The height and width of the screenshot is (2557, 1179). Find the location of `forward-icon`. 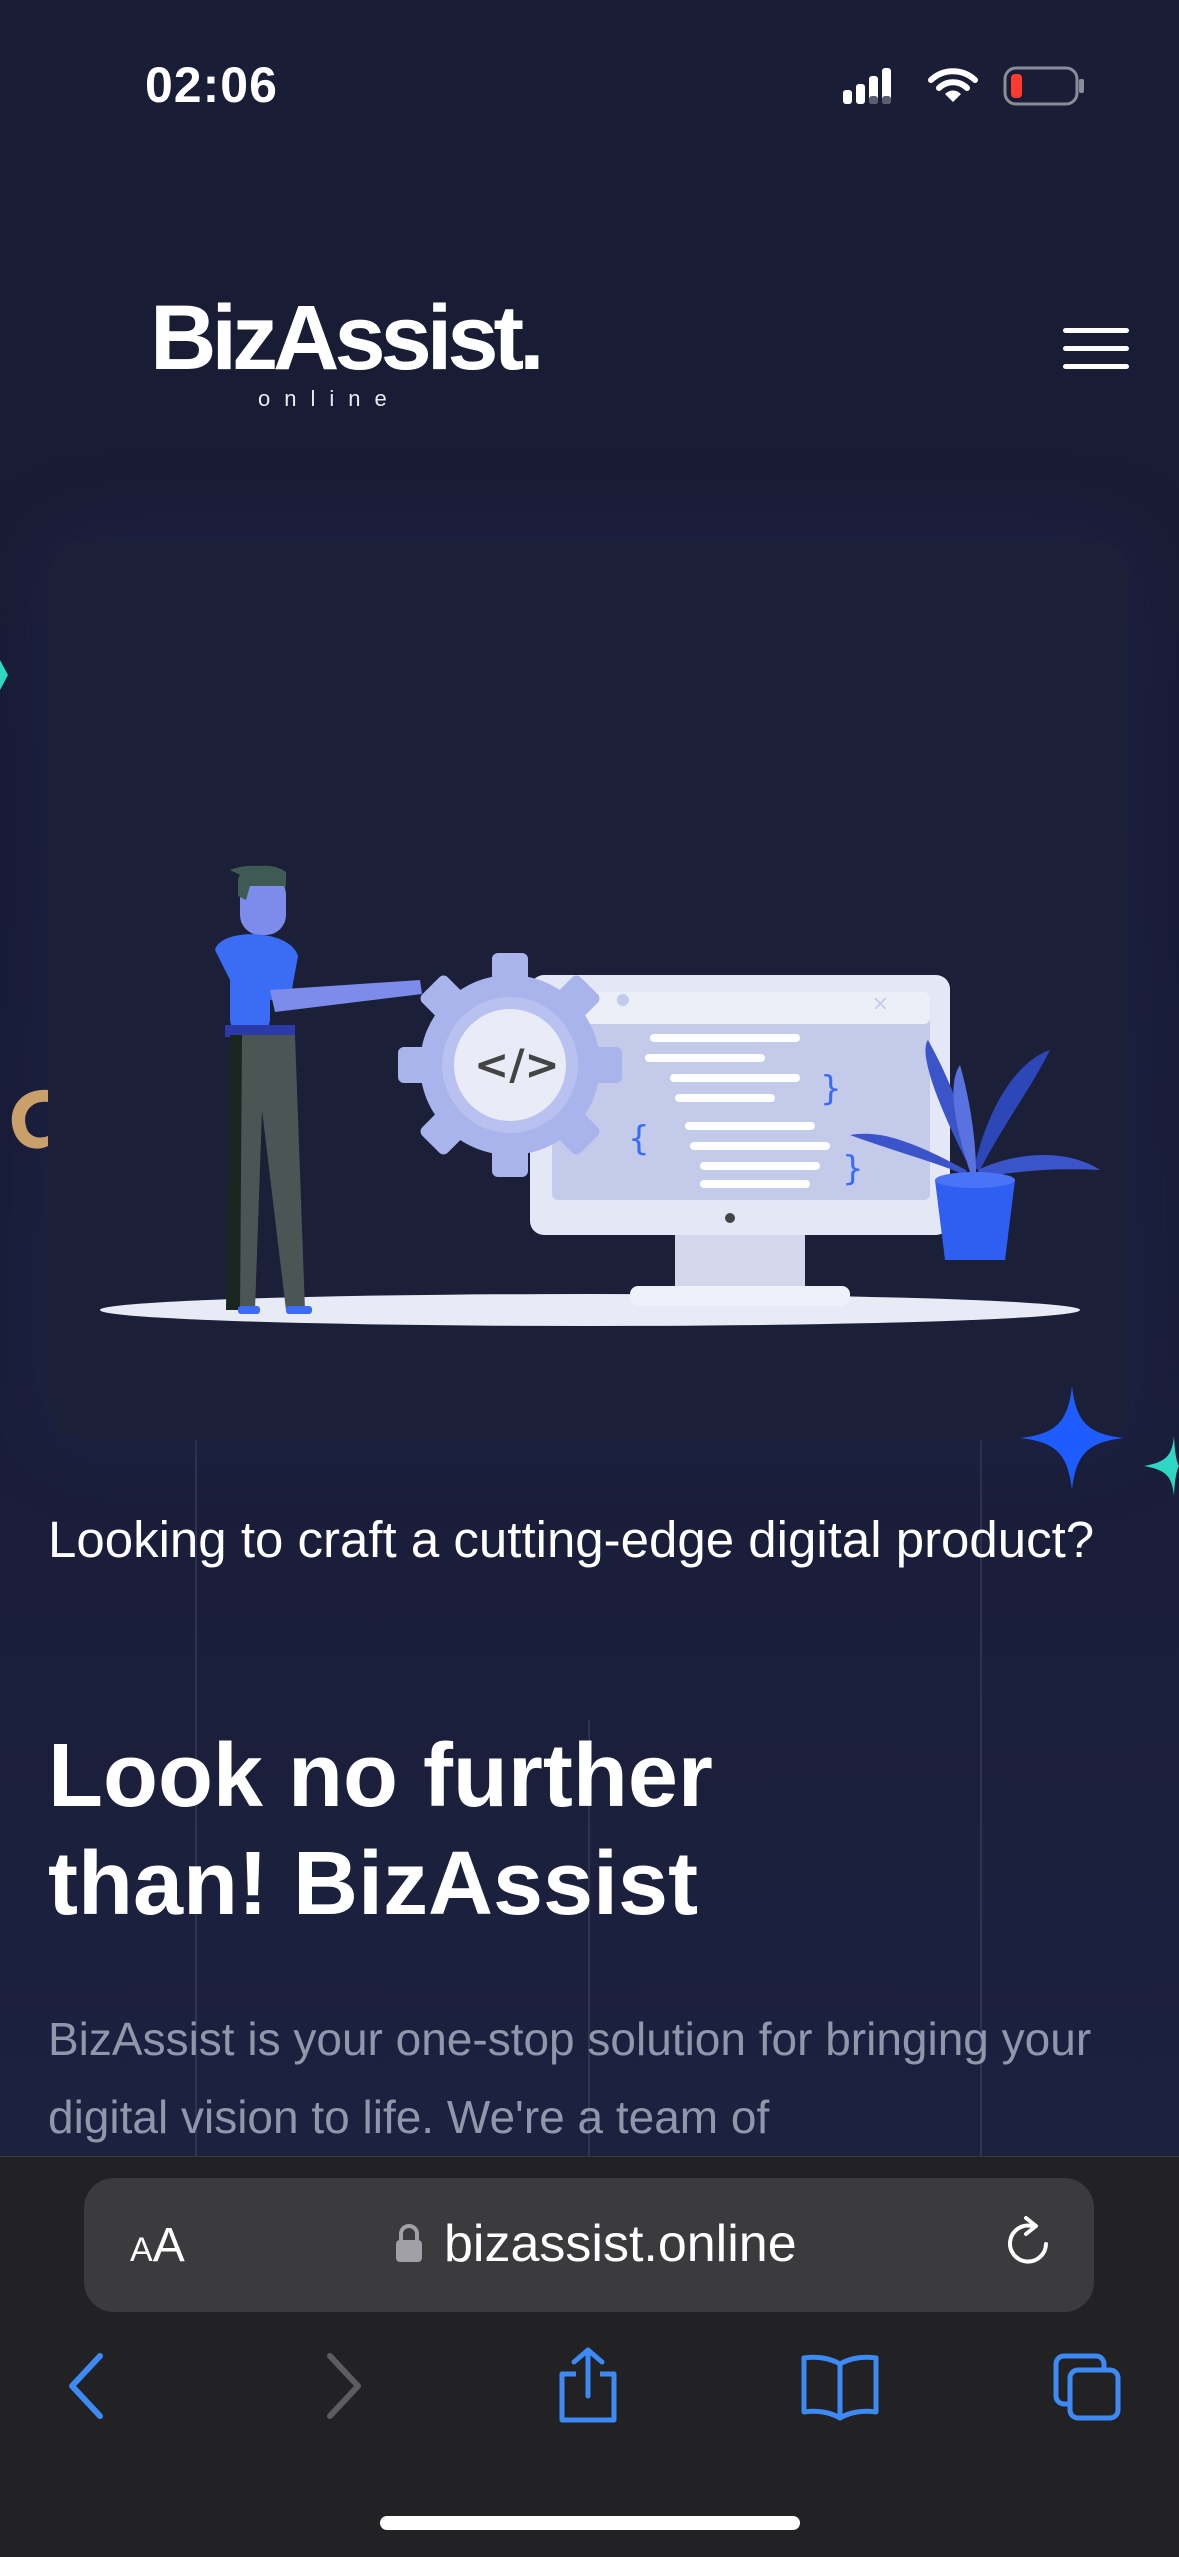

forward-icon is located at coordinates (343, 2386).